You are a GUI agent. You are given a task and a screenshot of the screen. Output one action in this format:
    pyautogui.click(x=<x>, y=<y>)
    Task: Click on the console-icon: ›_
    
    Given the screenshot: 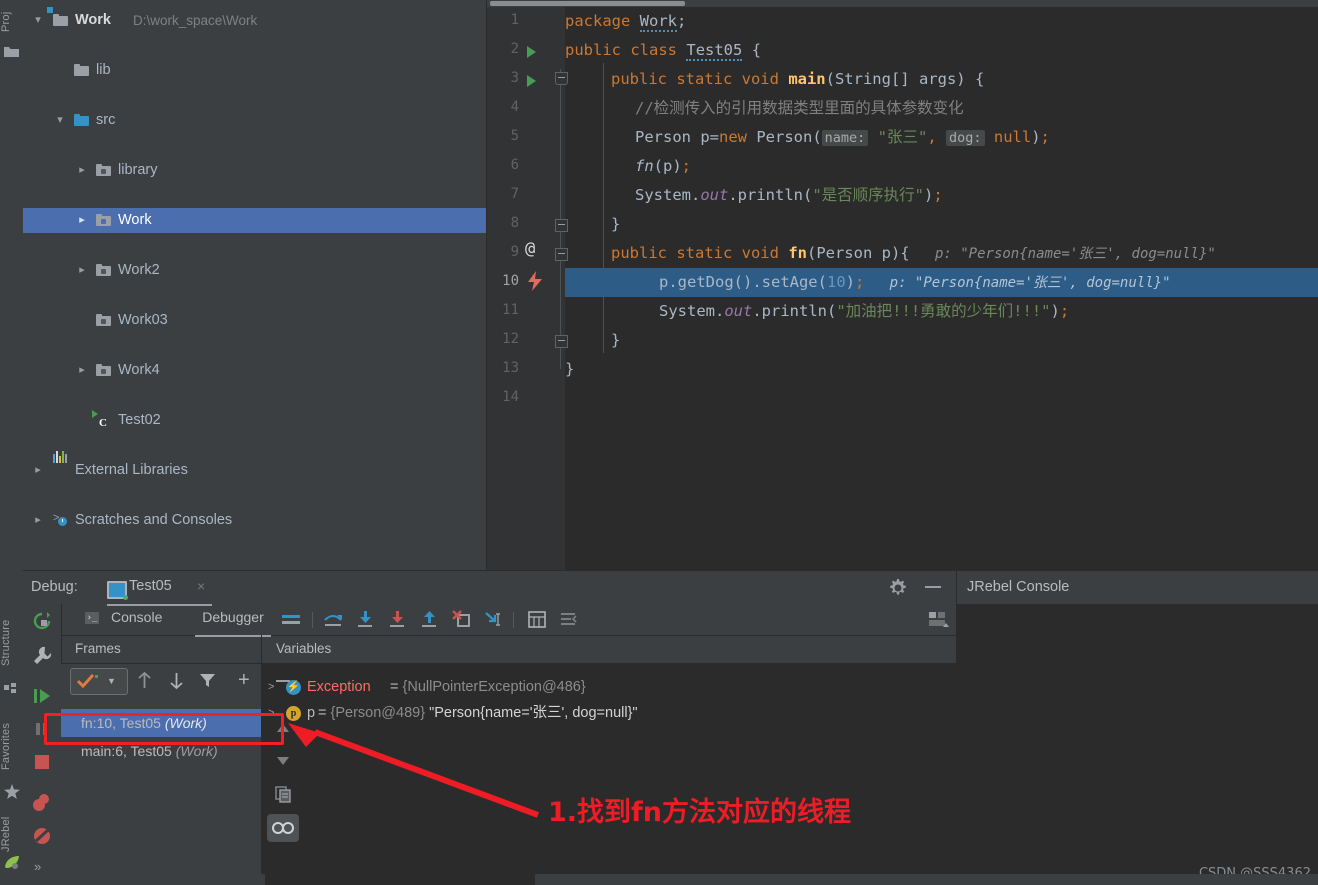 What is the action you would take?
    pyautogui.click(x=92, y=618)
    